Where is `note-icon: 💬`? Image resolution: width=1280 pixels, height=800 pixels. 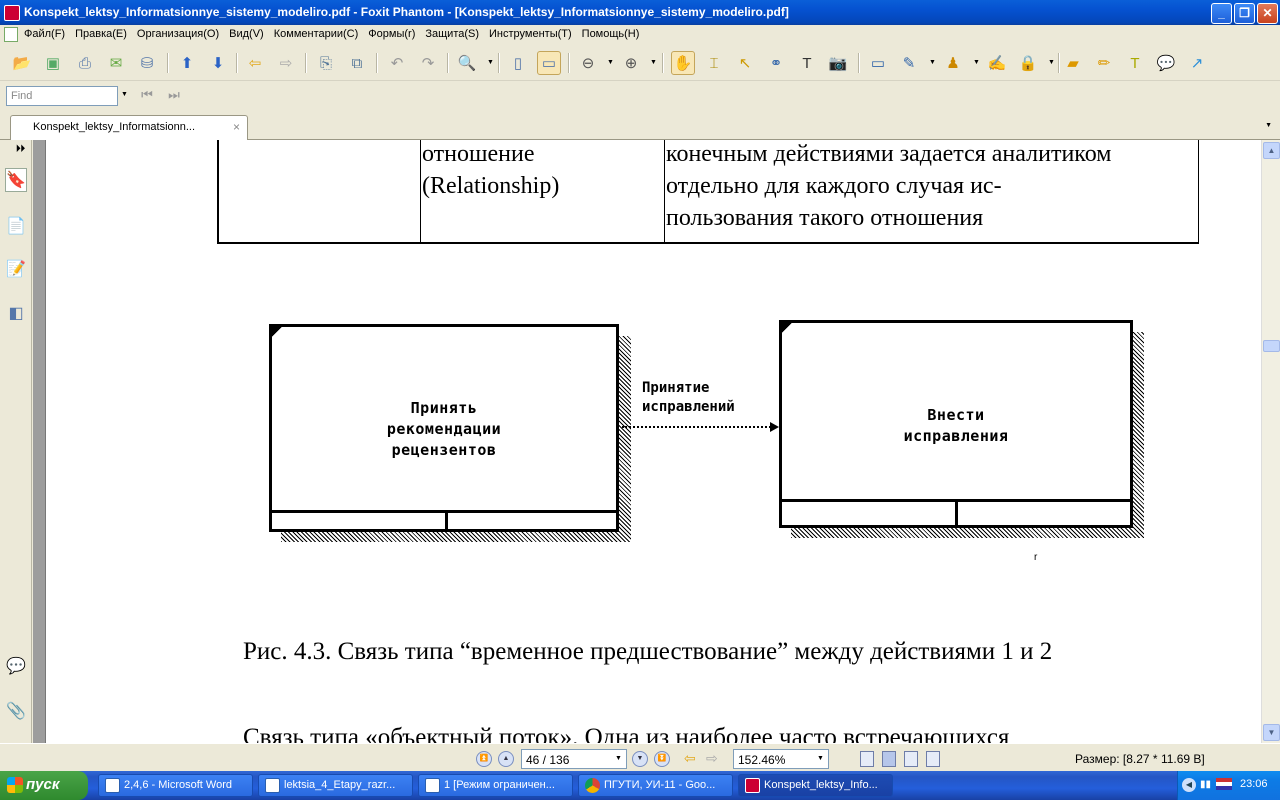 note-icon: 💬 is located at coordinates (1166, 63).